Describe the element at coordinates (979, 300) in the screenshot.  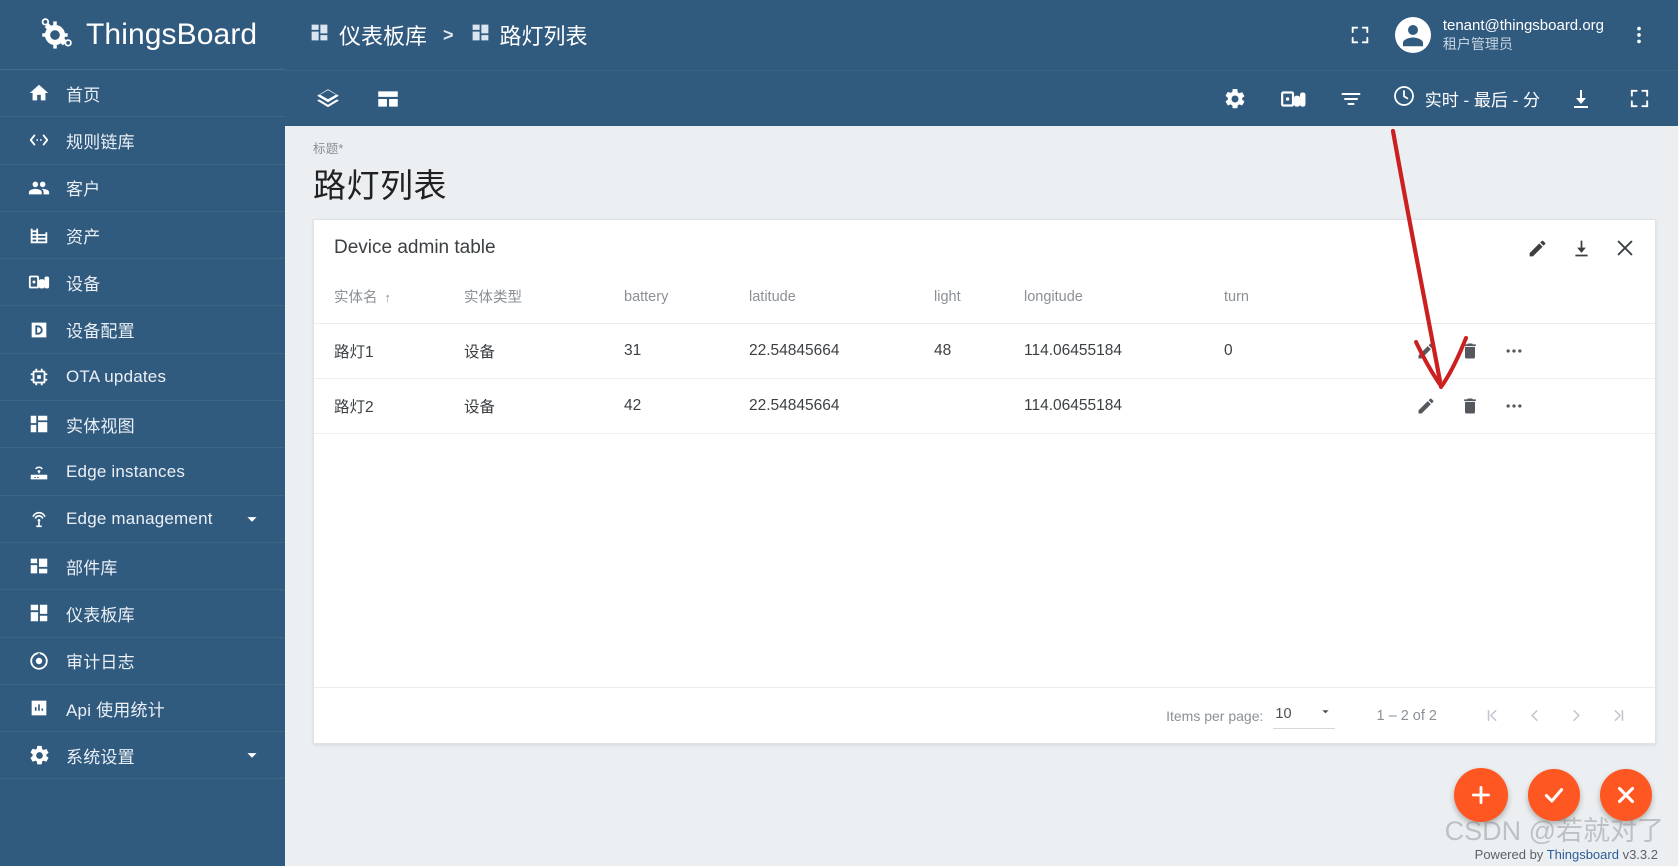
I see `column-header-light: light` at that location.